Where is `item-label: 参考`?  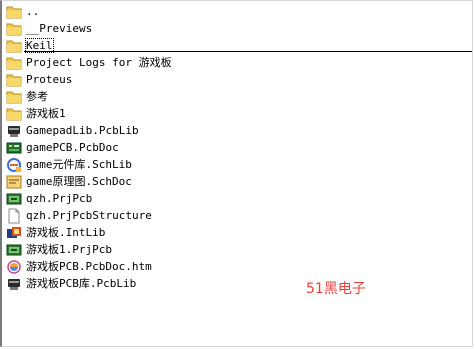
item-label: 参考 is located at coordinates (37, 96).